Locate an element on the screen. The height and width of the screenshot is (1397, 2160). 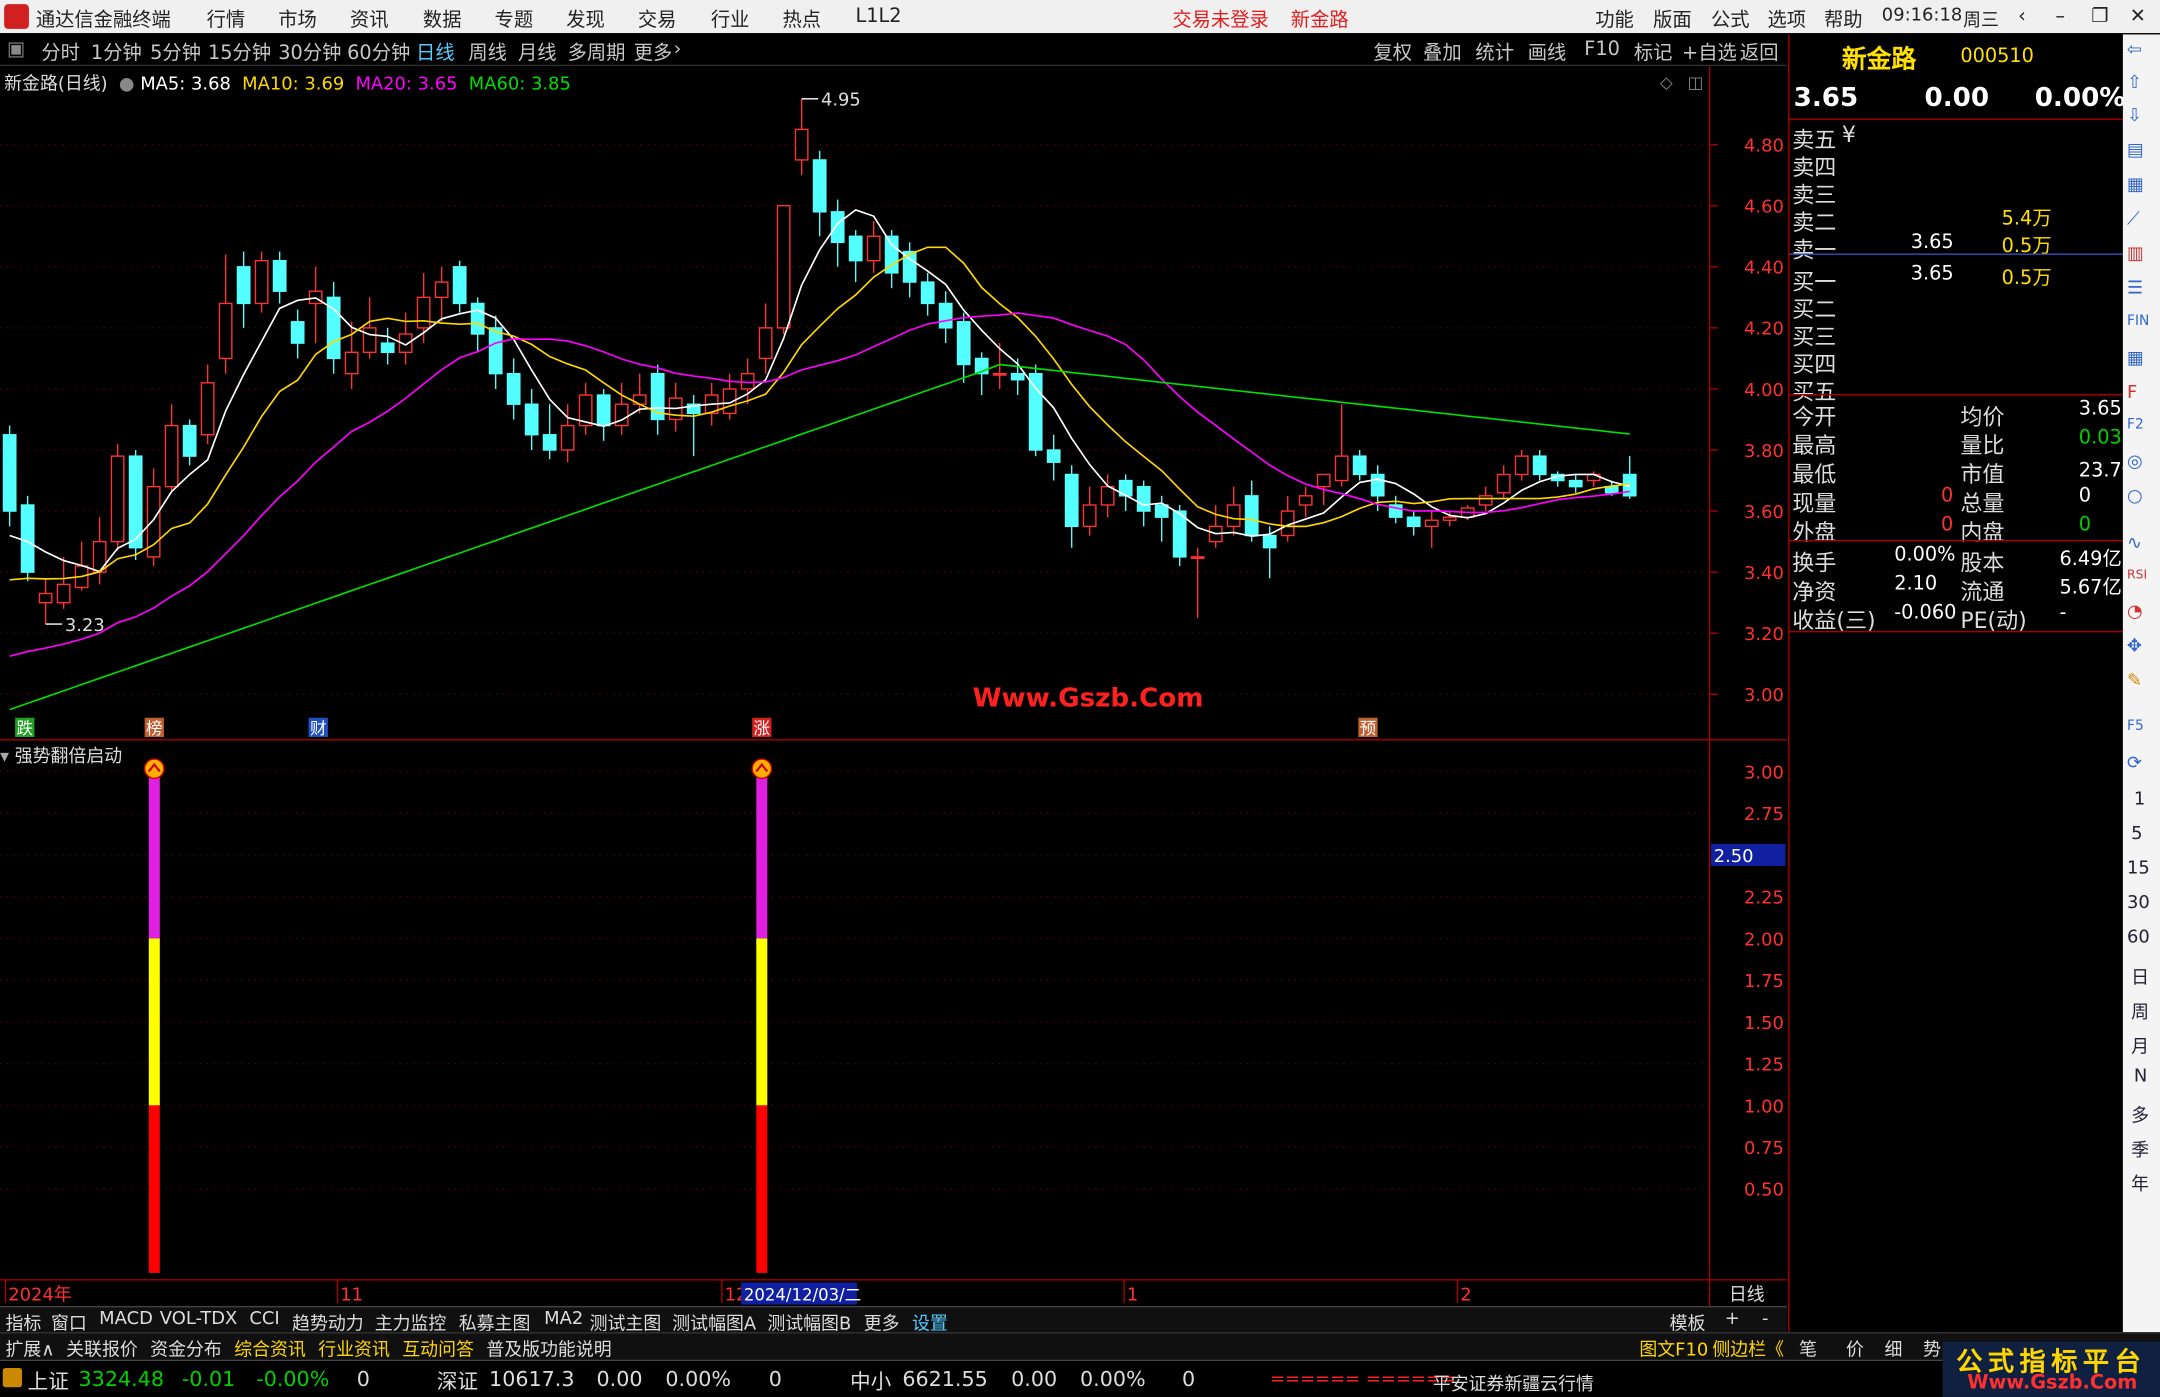
kline-icon: ▥ is located at coordinates (2135, 254).